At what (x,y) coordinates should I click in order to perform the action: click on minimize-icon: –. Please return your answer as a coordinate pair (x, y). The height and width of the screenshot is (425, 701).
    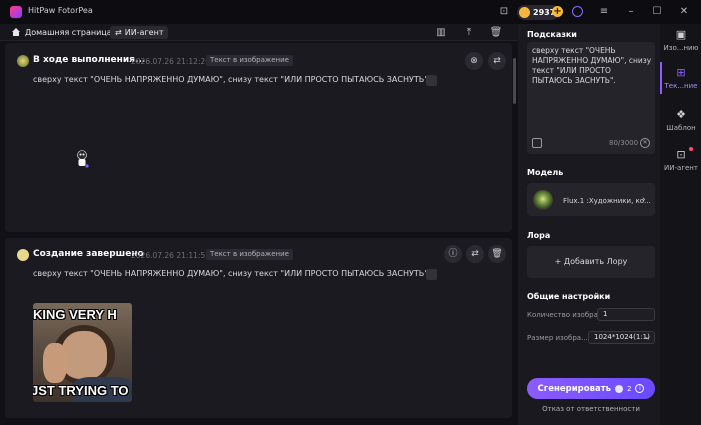
    Looking at the image, I should click on (631, 12).